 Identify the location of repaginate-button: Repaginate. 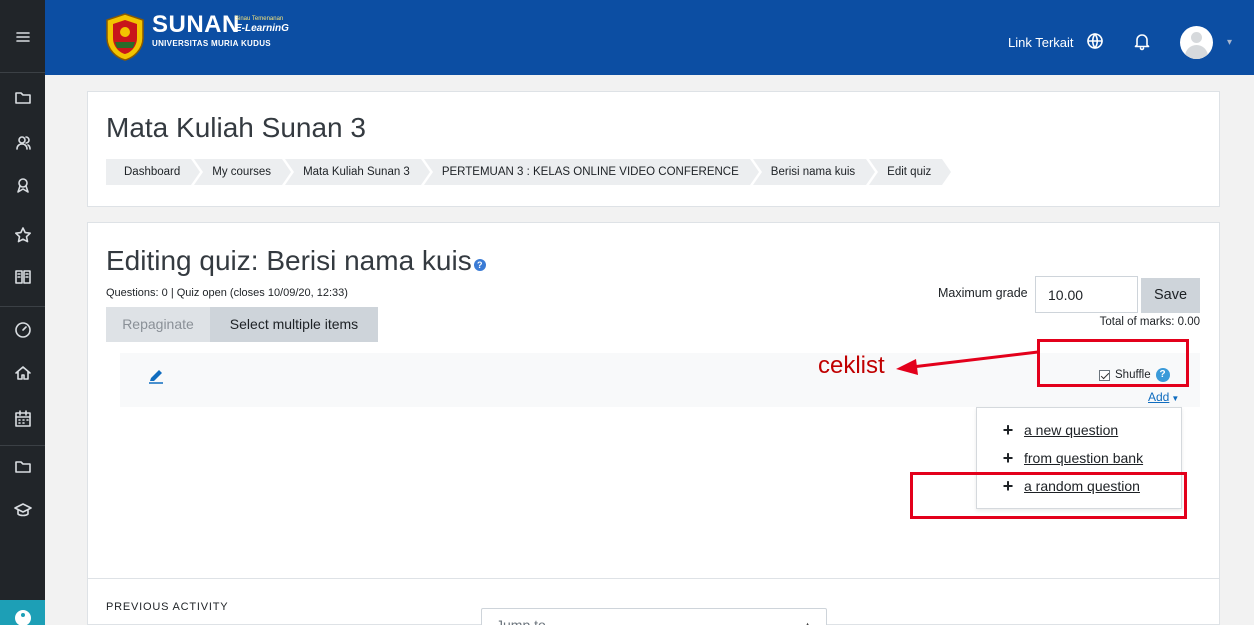
(158, 324).